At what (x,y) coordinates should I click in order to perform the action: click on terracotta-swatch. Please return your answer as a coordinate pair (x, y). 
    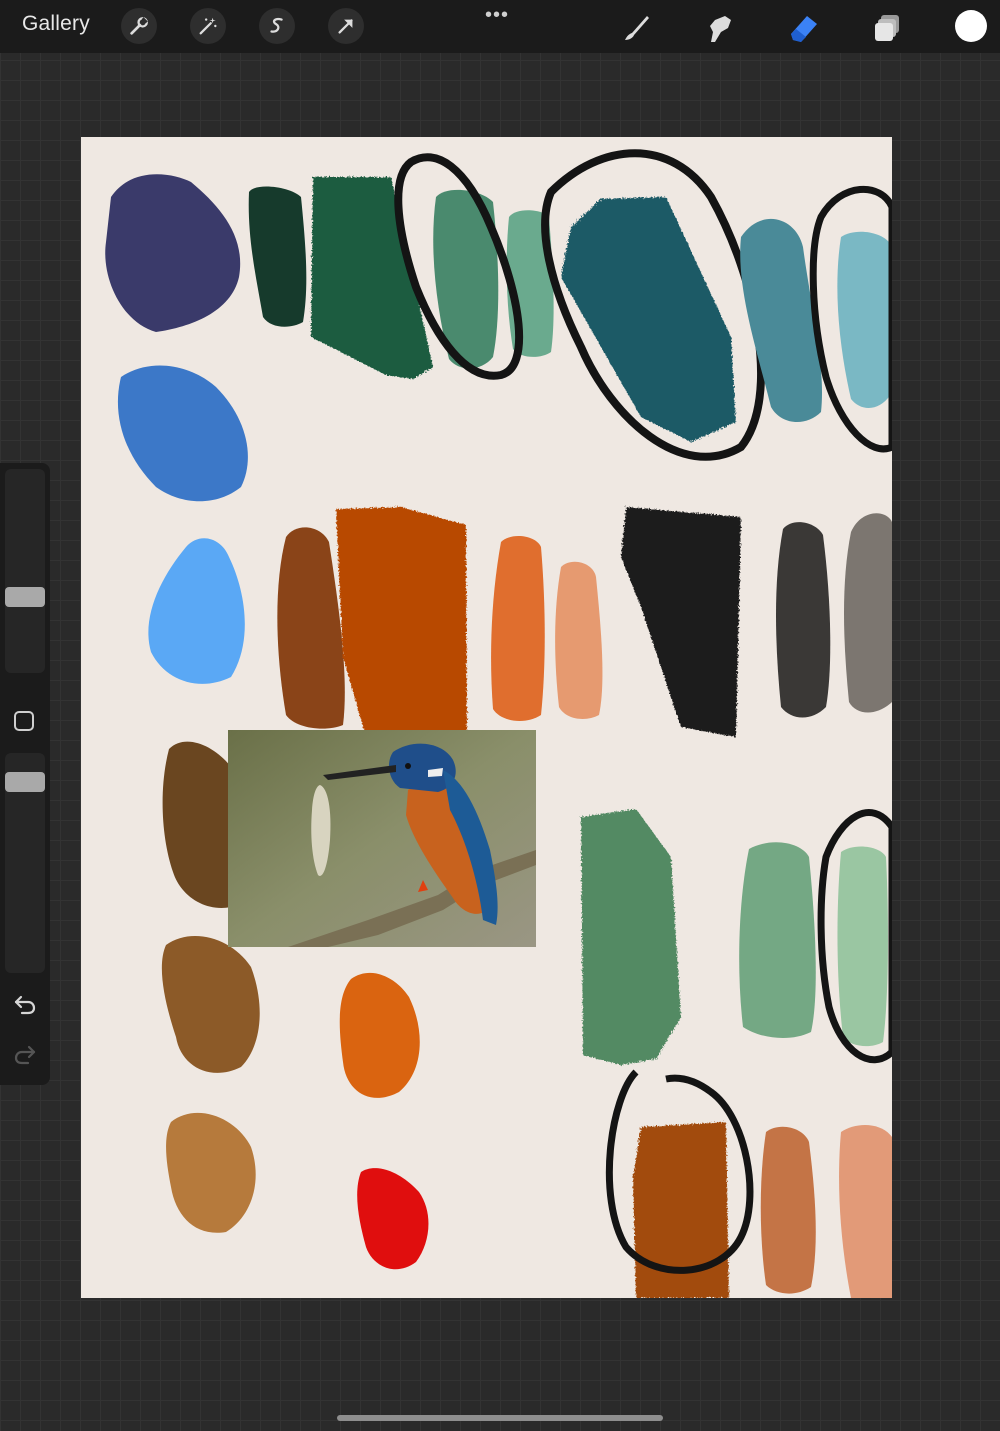
    Looking at the image, I should click on (788, 1210).